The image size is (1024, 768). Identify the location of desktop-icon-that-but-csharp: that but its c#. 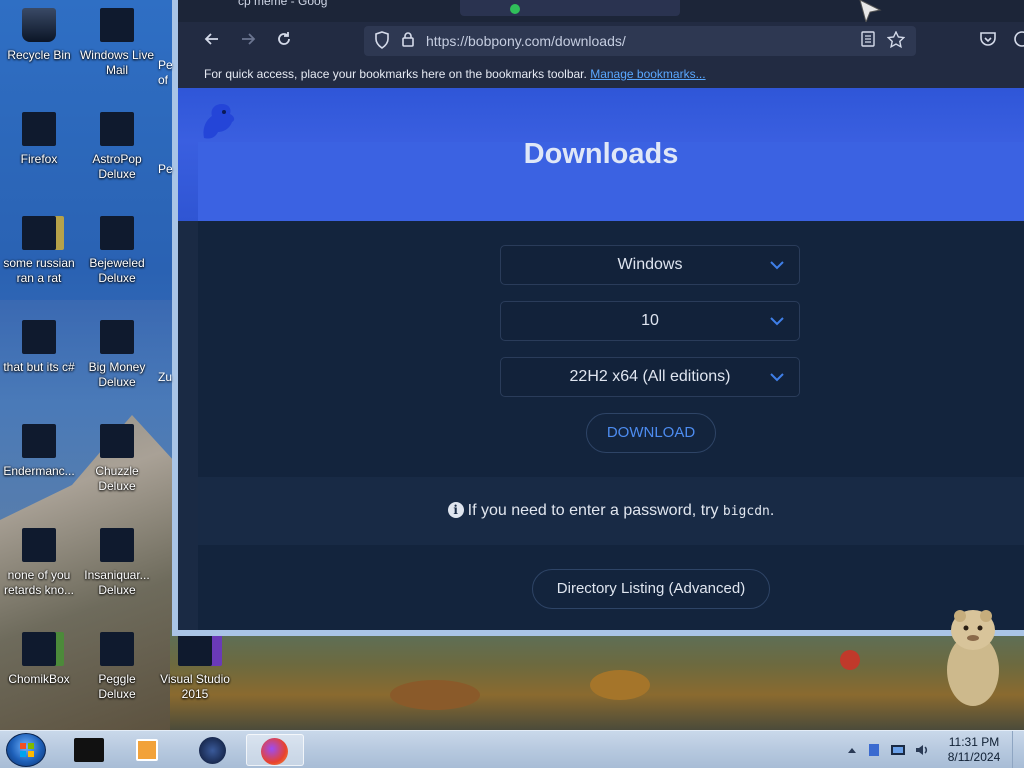
(39, 347).